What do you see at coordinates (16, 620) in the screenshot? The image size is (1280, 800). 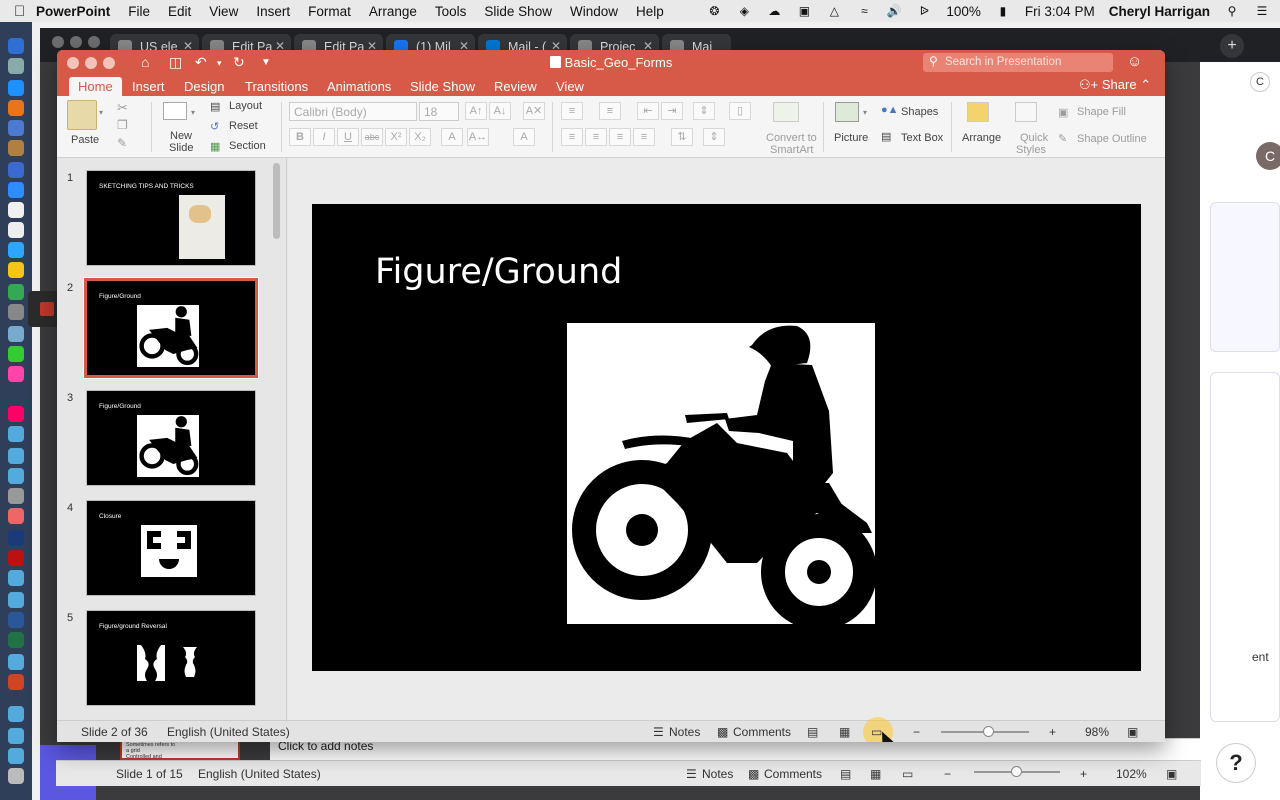 I see `word-icon` at bounding box center [16, 620].